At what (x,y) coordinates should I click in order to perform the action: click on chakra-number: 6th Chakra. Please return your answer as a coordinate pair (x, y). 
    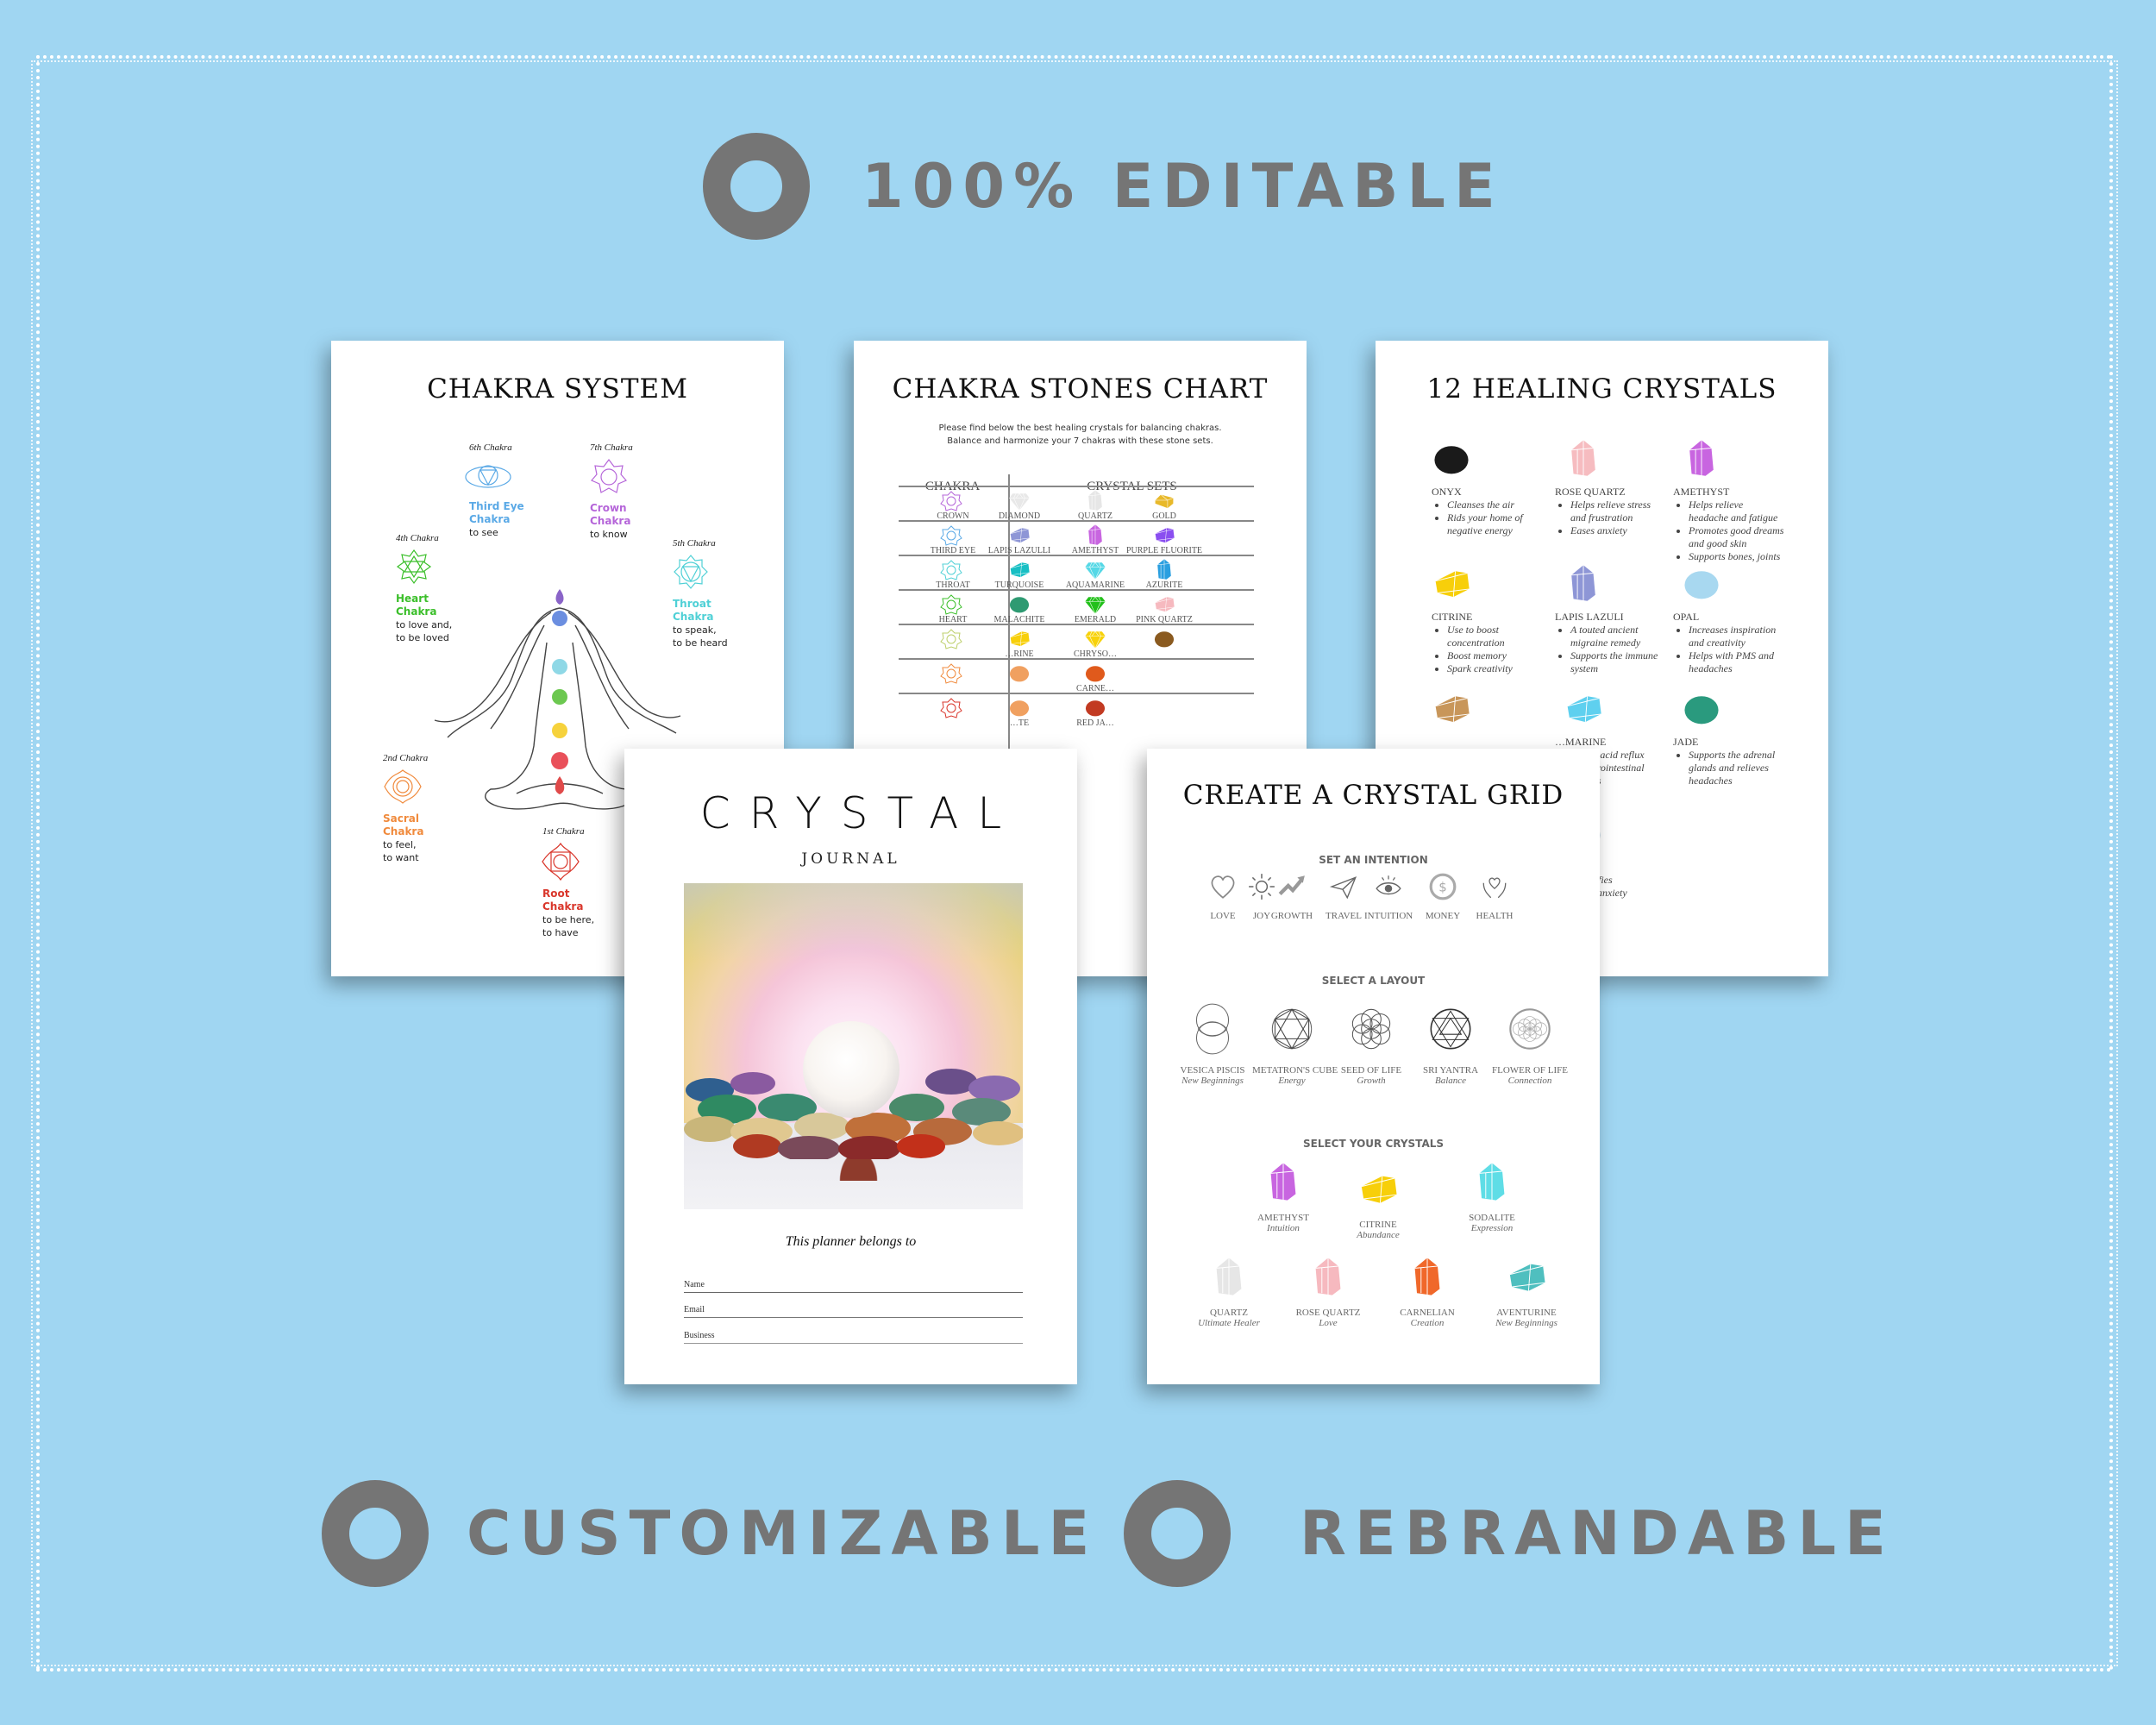
    Looking at the image, I should click on (490, 448).